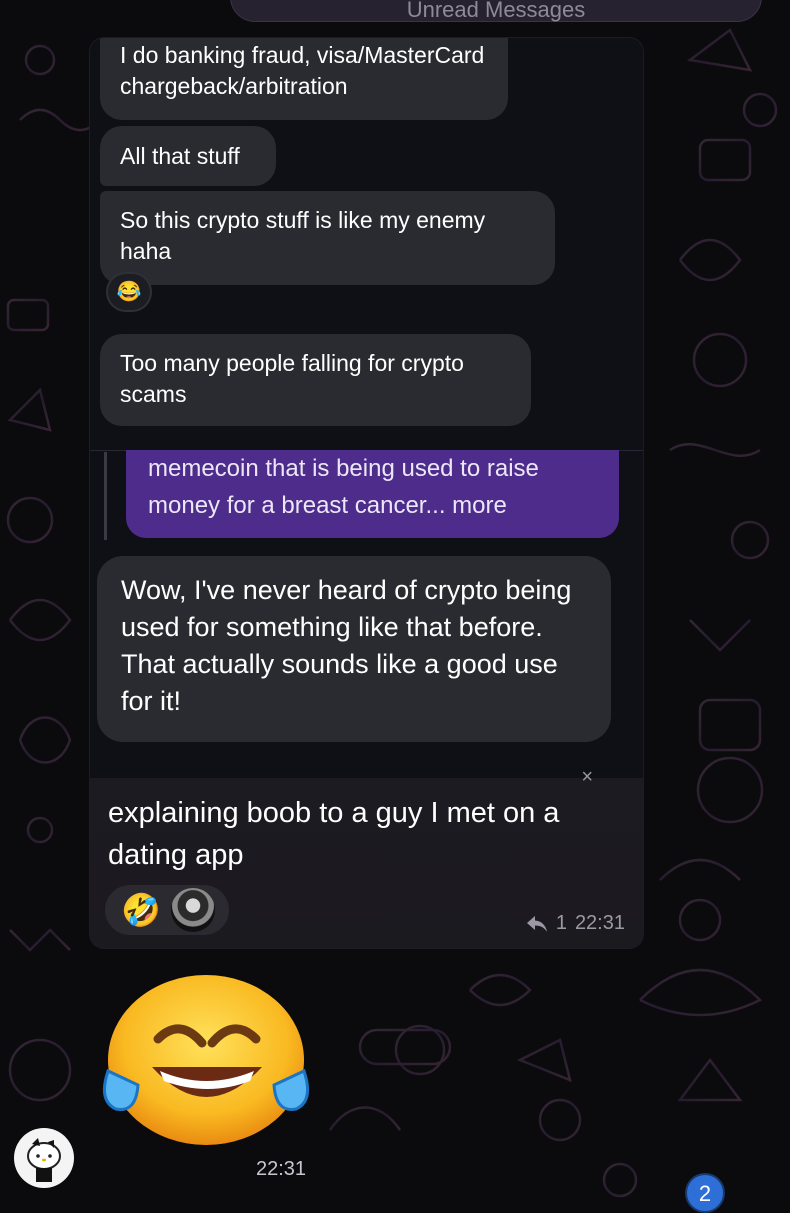 Image resolution: width=790 pixels, height=1213 pixels. Describe the element at coordinates (343, 468) in the screenshot. I see `quoted-line-1: memecoin that is being used to raise` at that location.